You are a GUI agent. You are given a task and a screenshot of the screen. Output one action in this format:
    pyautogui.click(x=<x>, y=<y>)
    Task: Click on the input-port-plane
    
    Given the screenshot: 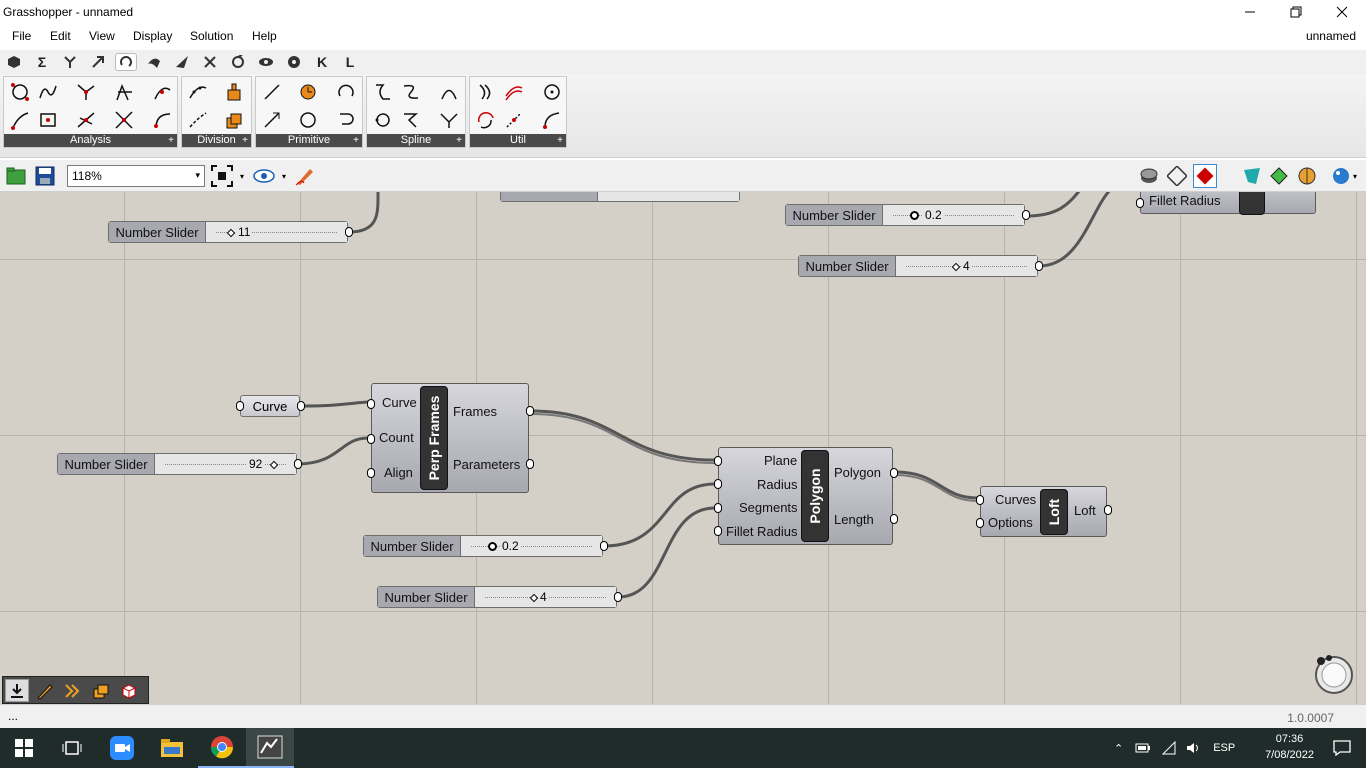 What is the action you would take?
    pyautogui.click(x=718, y=461)
    